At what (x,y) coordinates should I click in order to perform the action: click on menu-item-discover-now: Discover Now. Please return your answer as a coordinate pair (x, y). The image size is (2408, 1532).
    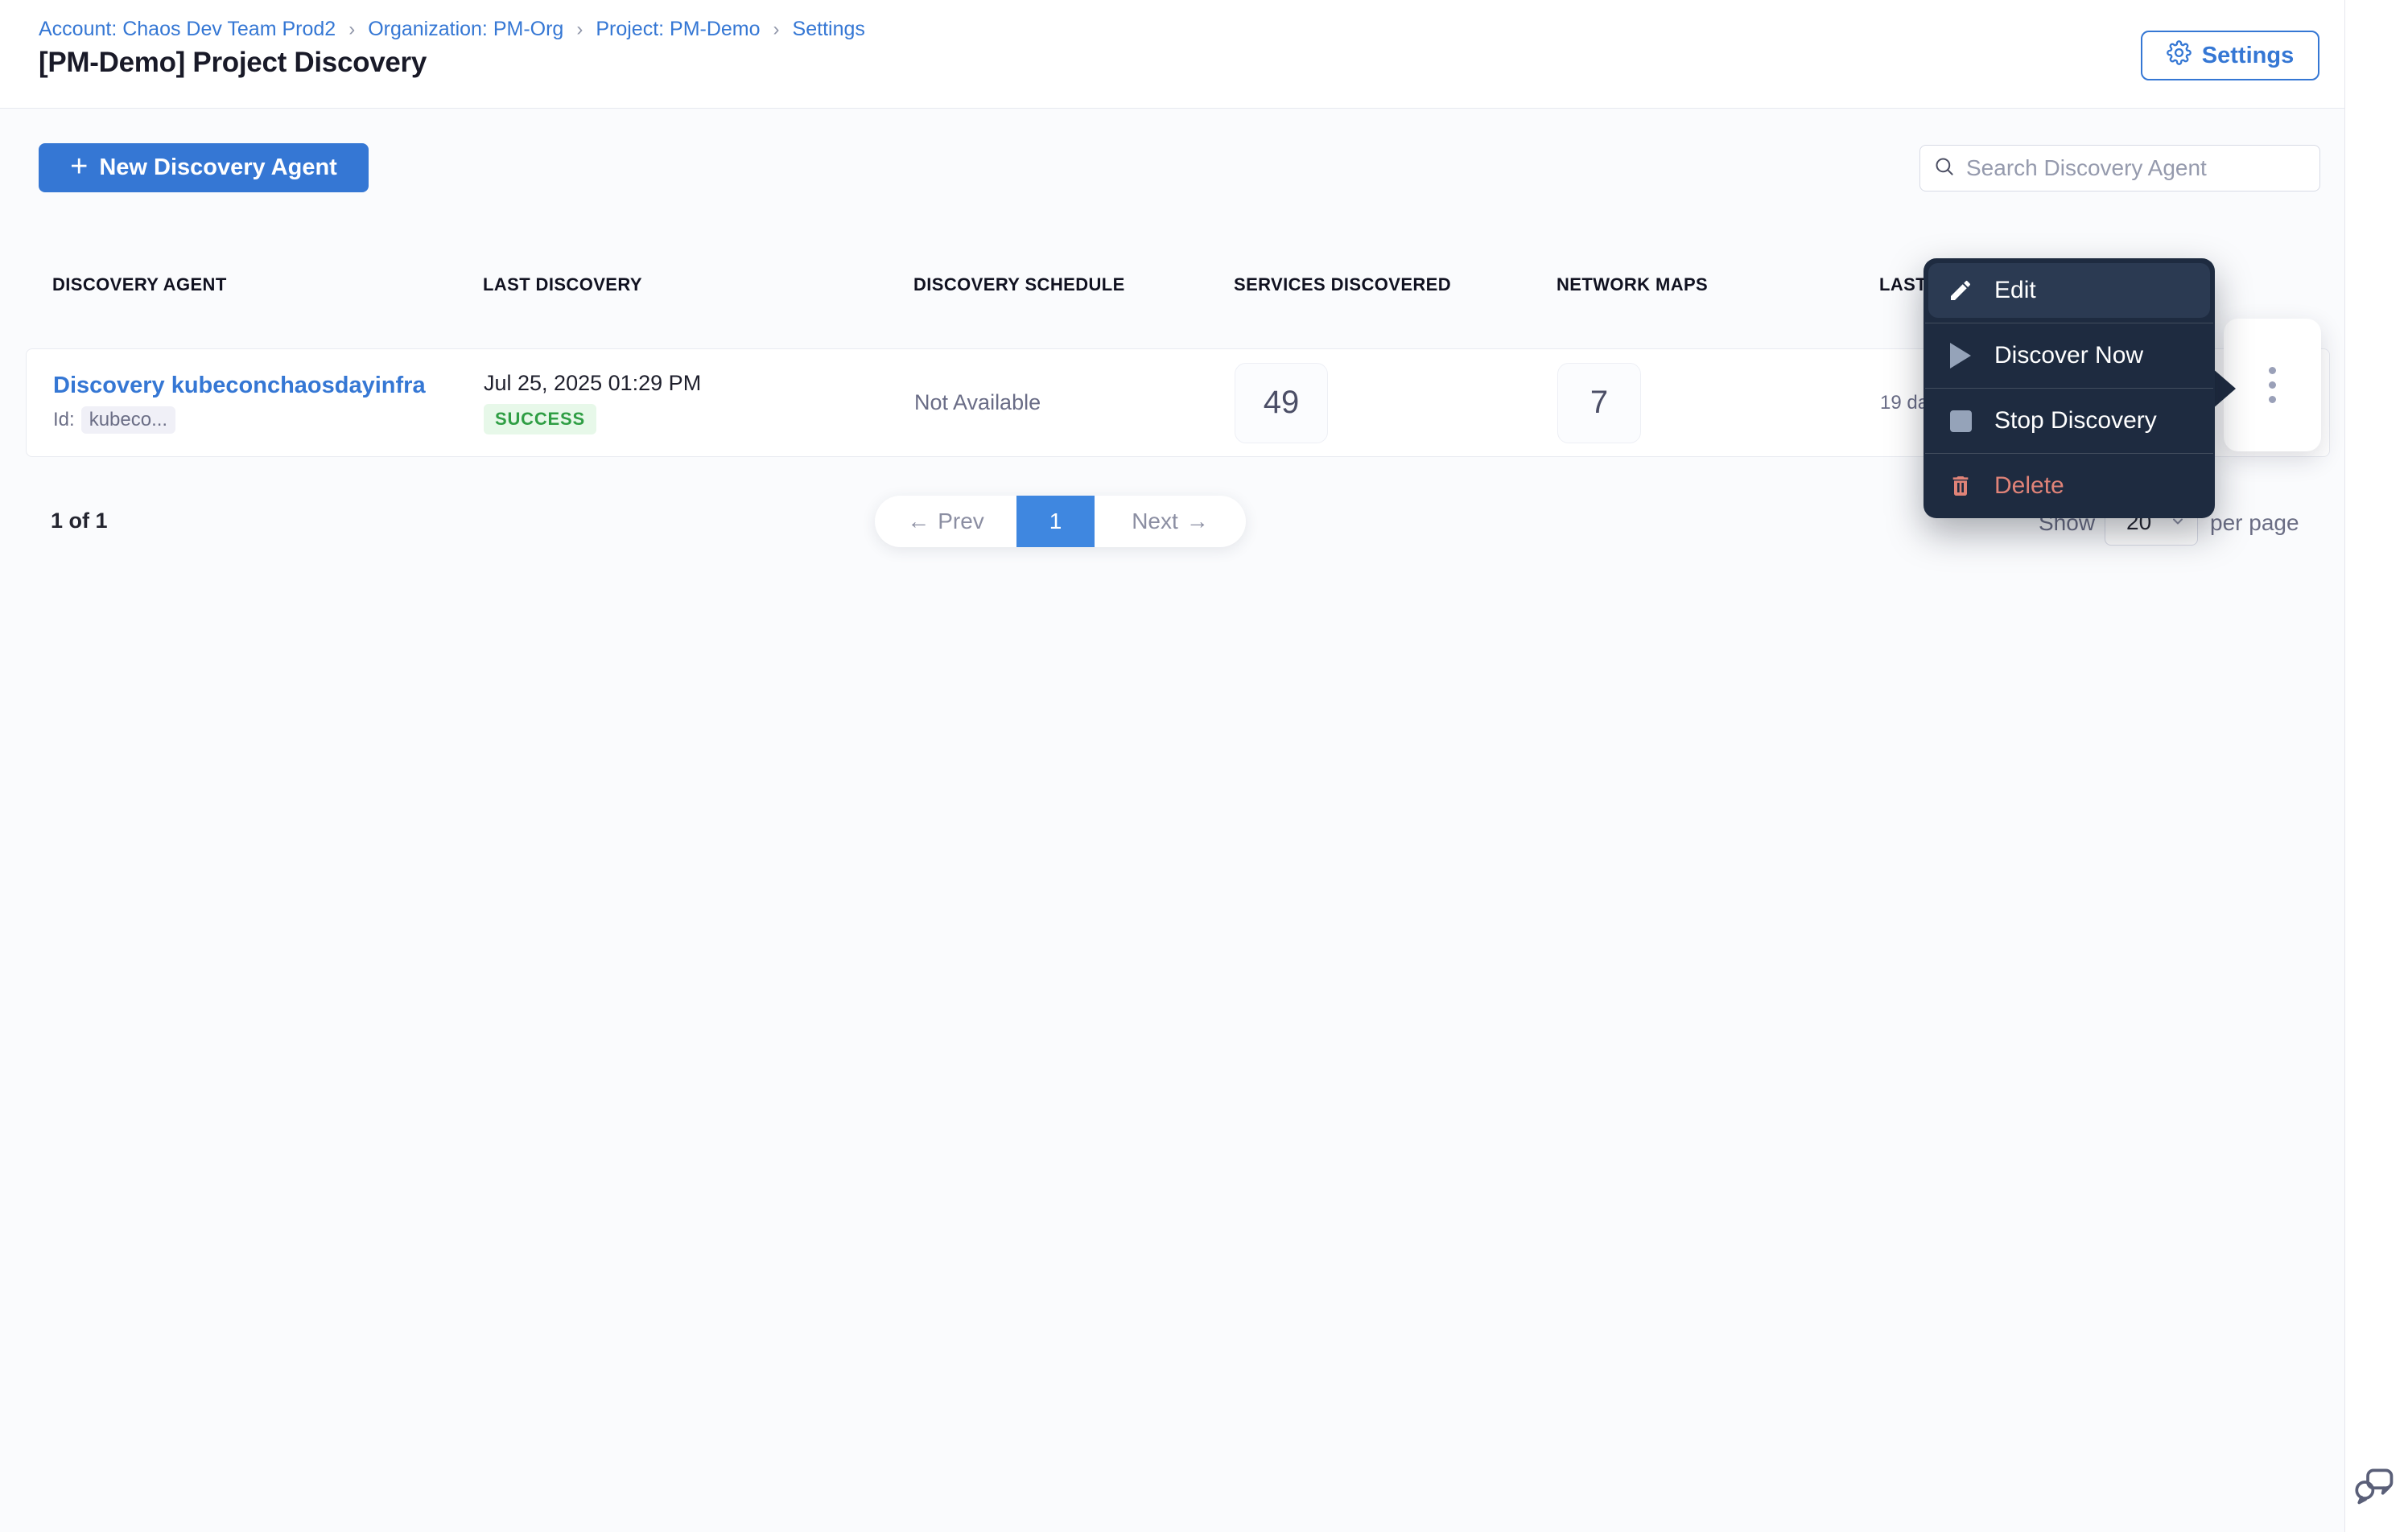
    Looking at the image, I should click on (2069, 355).